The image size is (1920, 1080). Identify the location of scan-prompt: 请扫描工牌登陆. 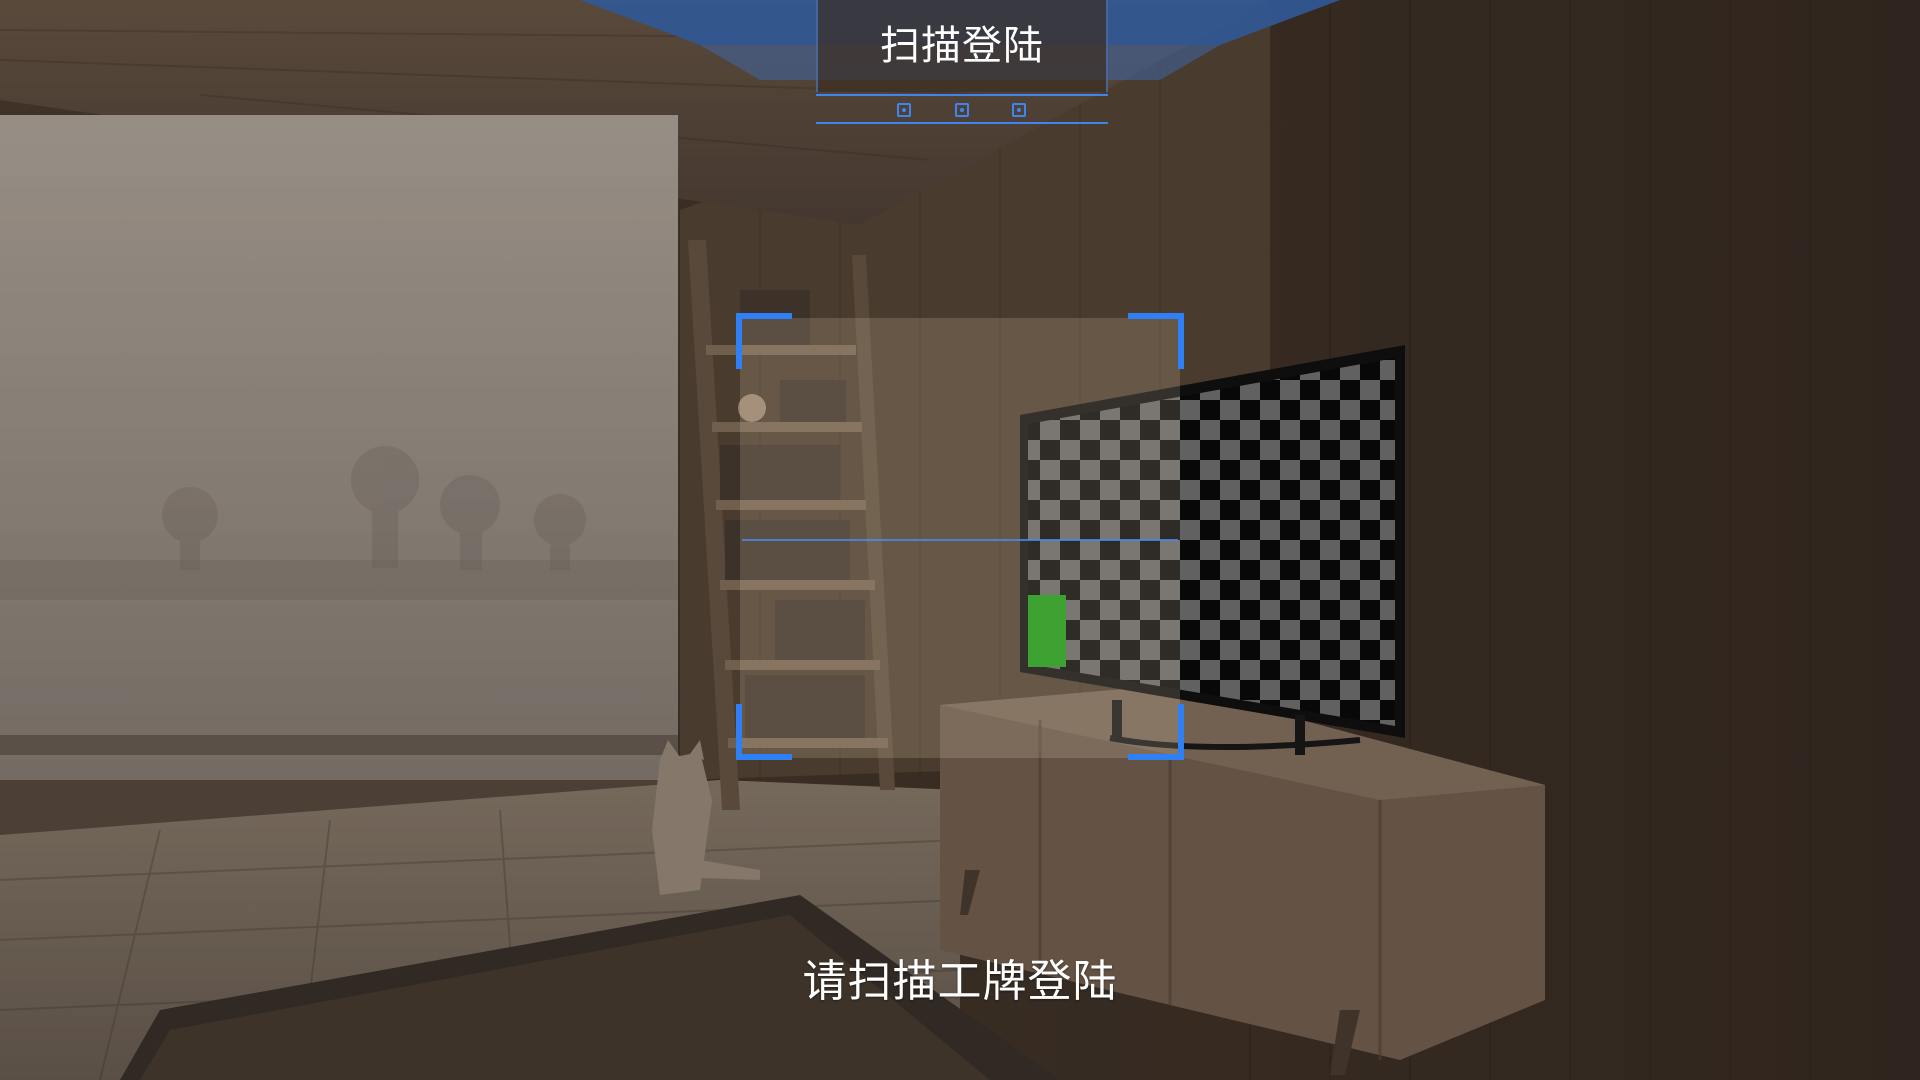
(960, 981).